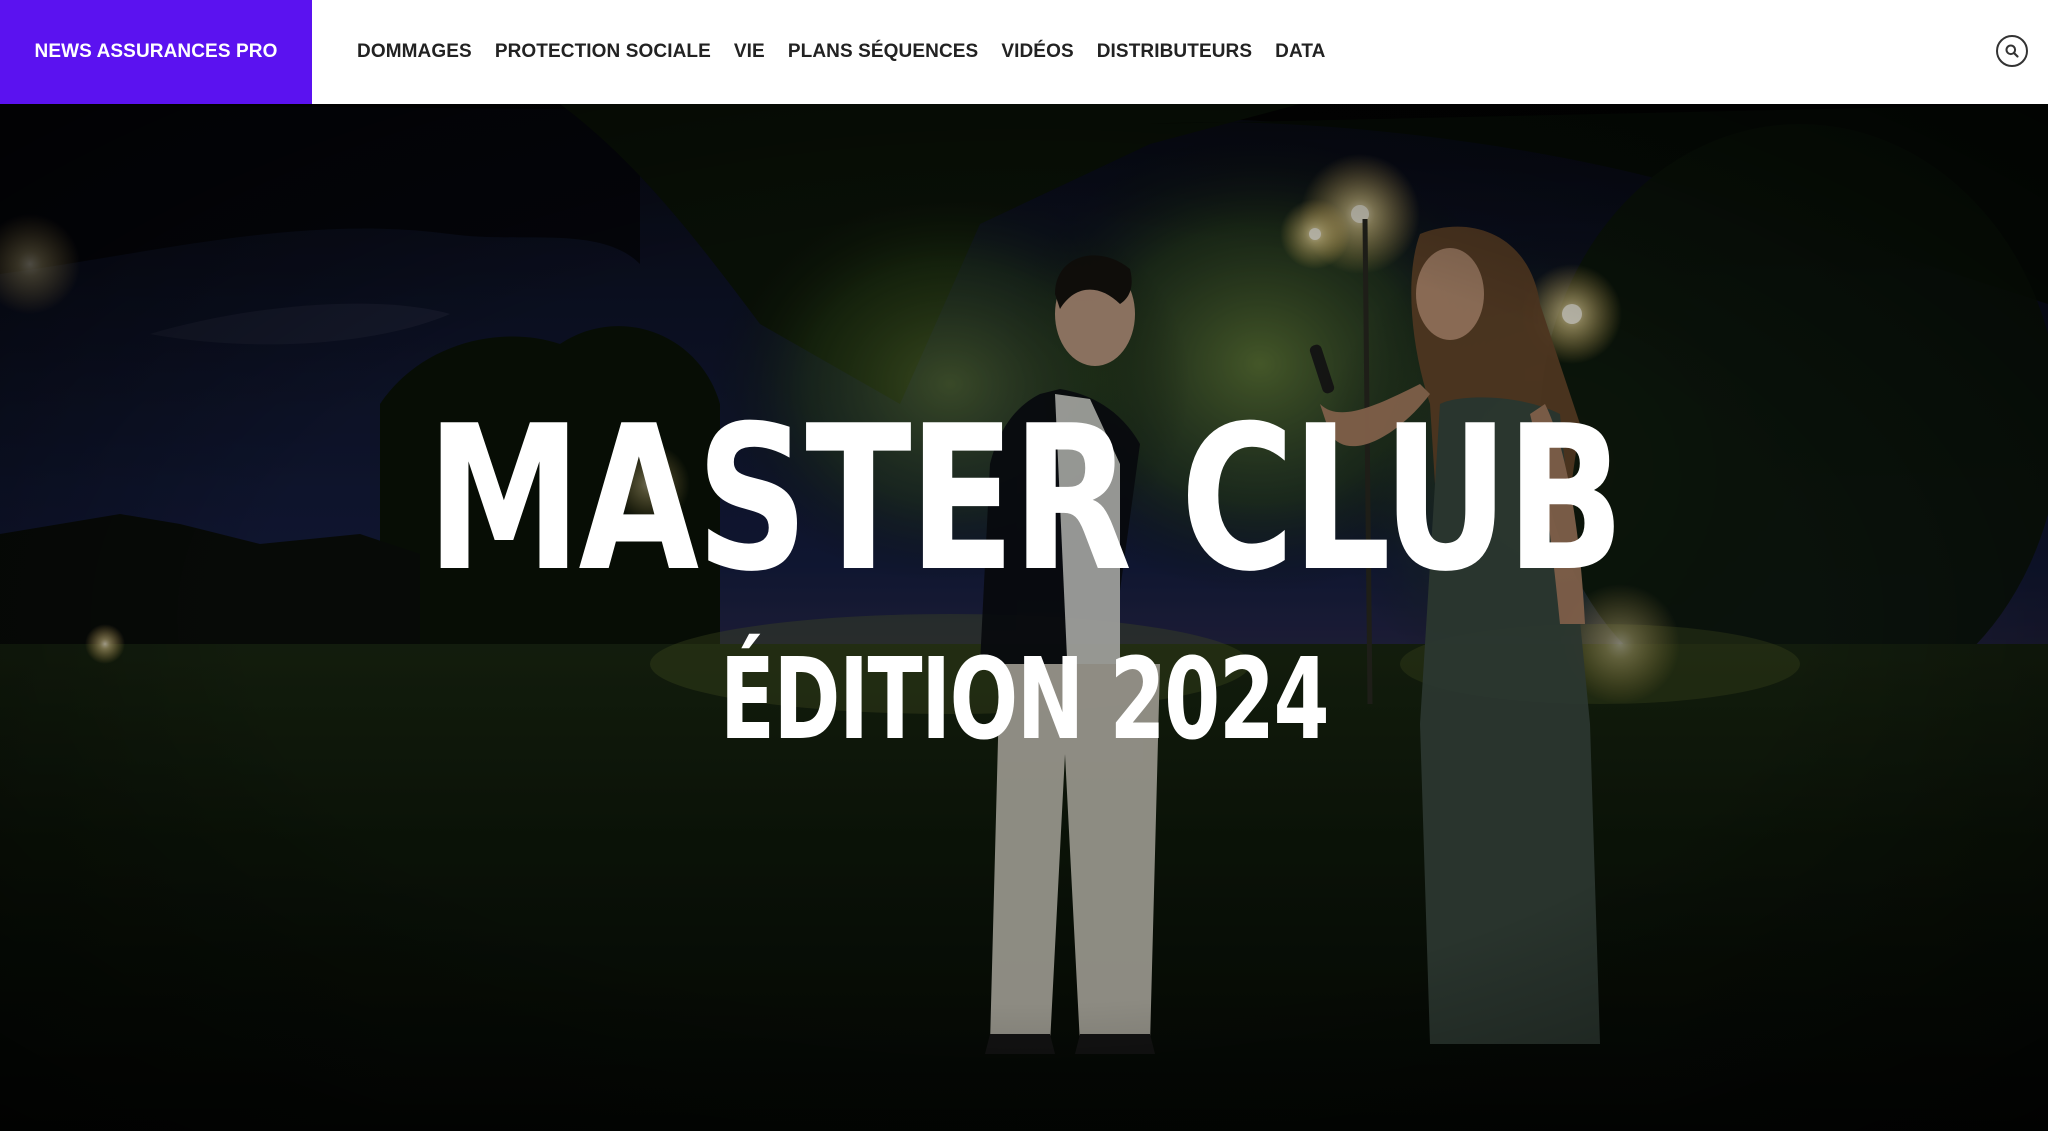  I want to click on nav-item-plans-sequences: PLANS SÉQUENCES, so click(883, 52).